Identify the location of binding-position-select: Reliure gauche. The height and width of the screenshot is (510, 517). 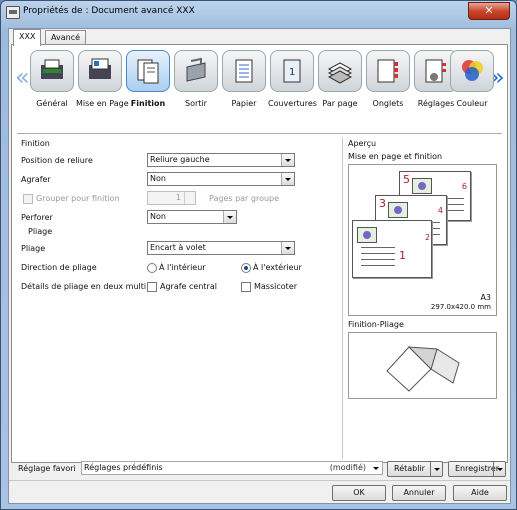
(221, 160).